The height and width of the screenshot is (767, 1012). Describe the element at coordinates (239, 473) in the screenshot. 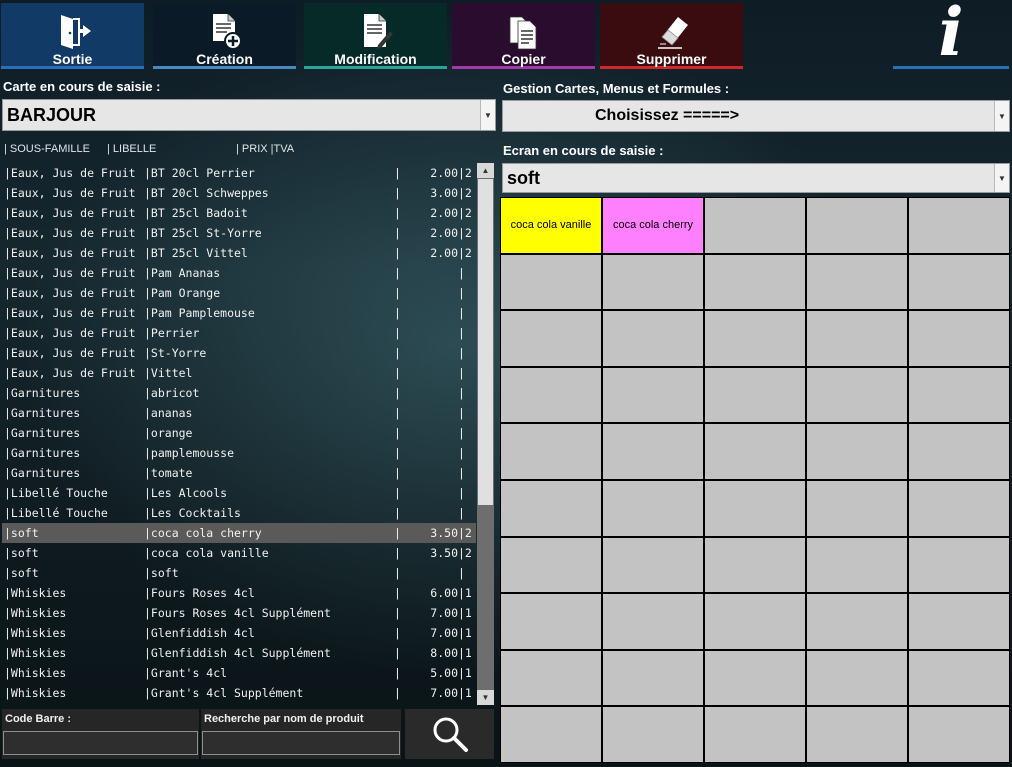

I see `list-item: |Garnitures |tomate | |` at that location.